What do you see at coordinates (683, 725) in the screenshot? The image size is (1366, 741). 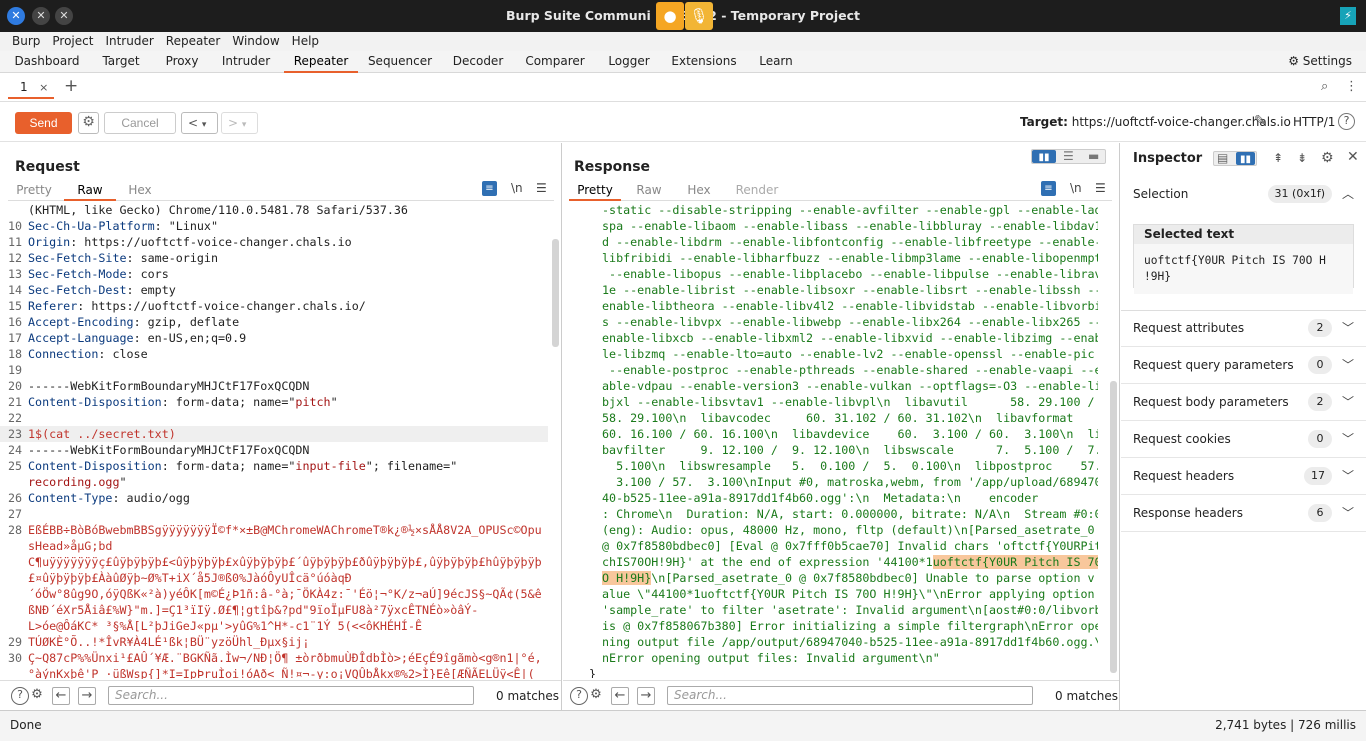 I see `status-bar: Done 2,741 bytes | 726 millis` at bounding box center [683, 725].